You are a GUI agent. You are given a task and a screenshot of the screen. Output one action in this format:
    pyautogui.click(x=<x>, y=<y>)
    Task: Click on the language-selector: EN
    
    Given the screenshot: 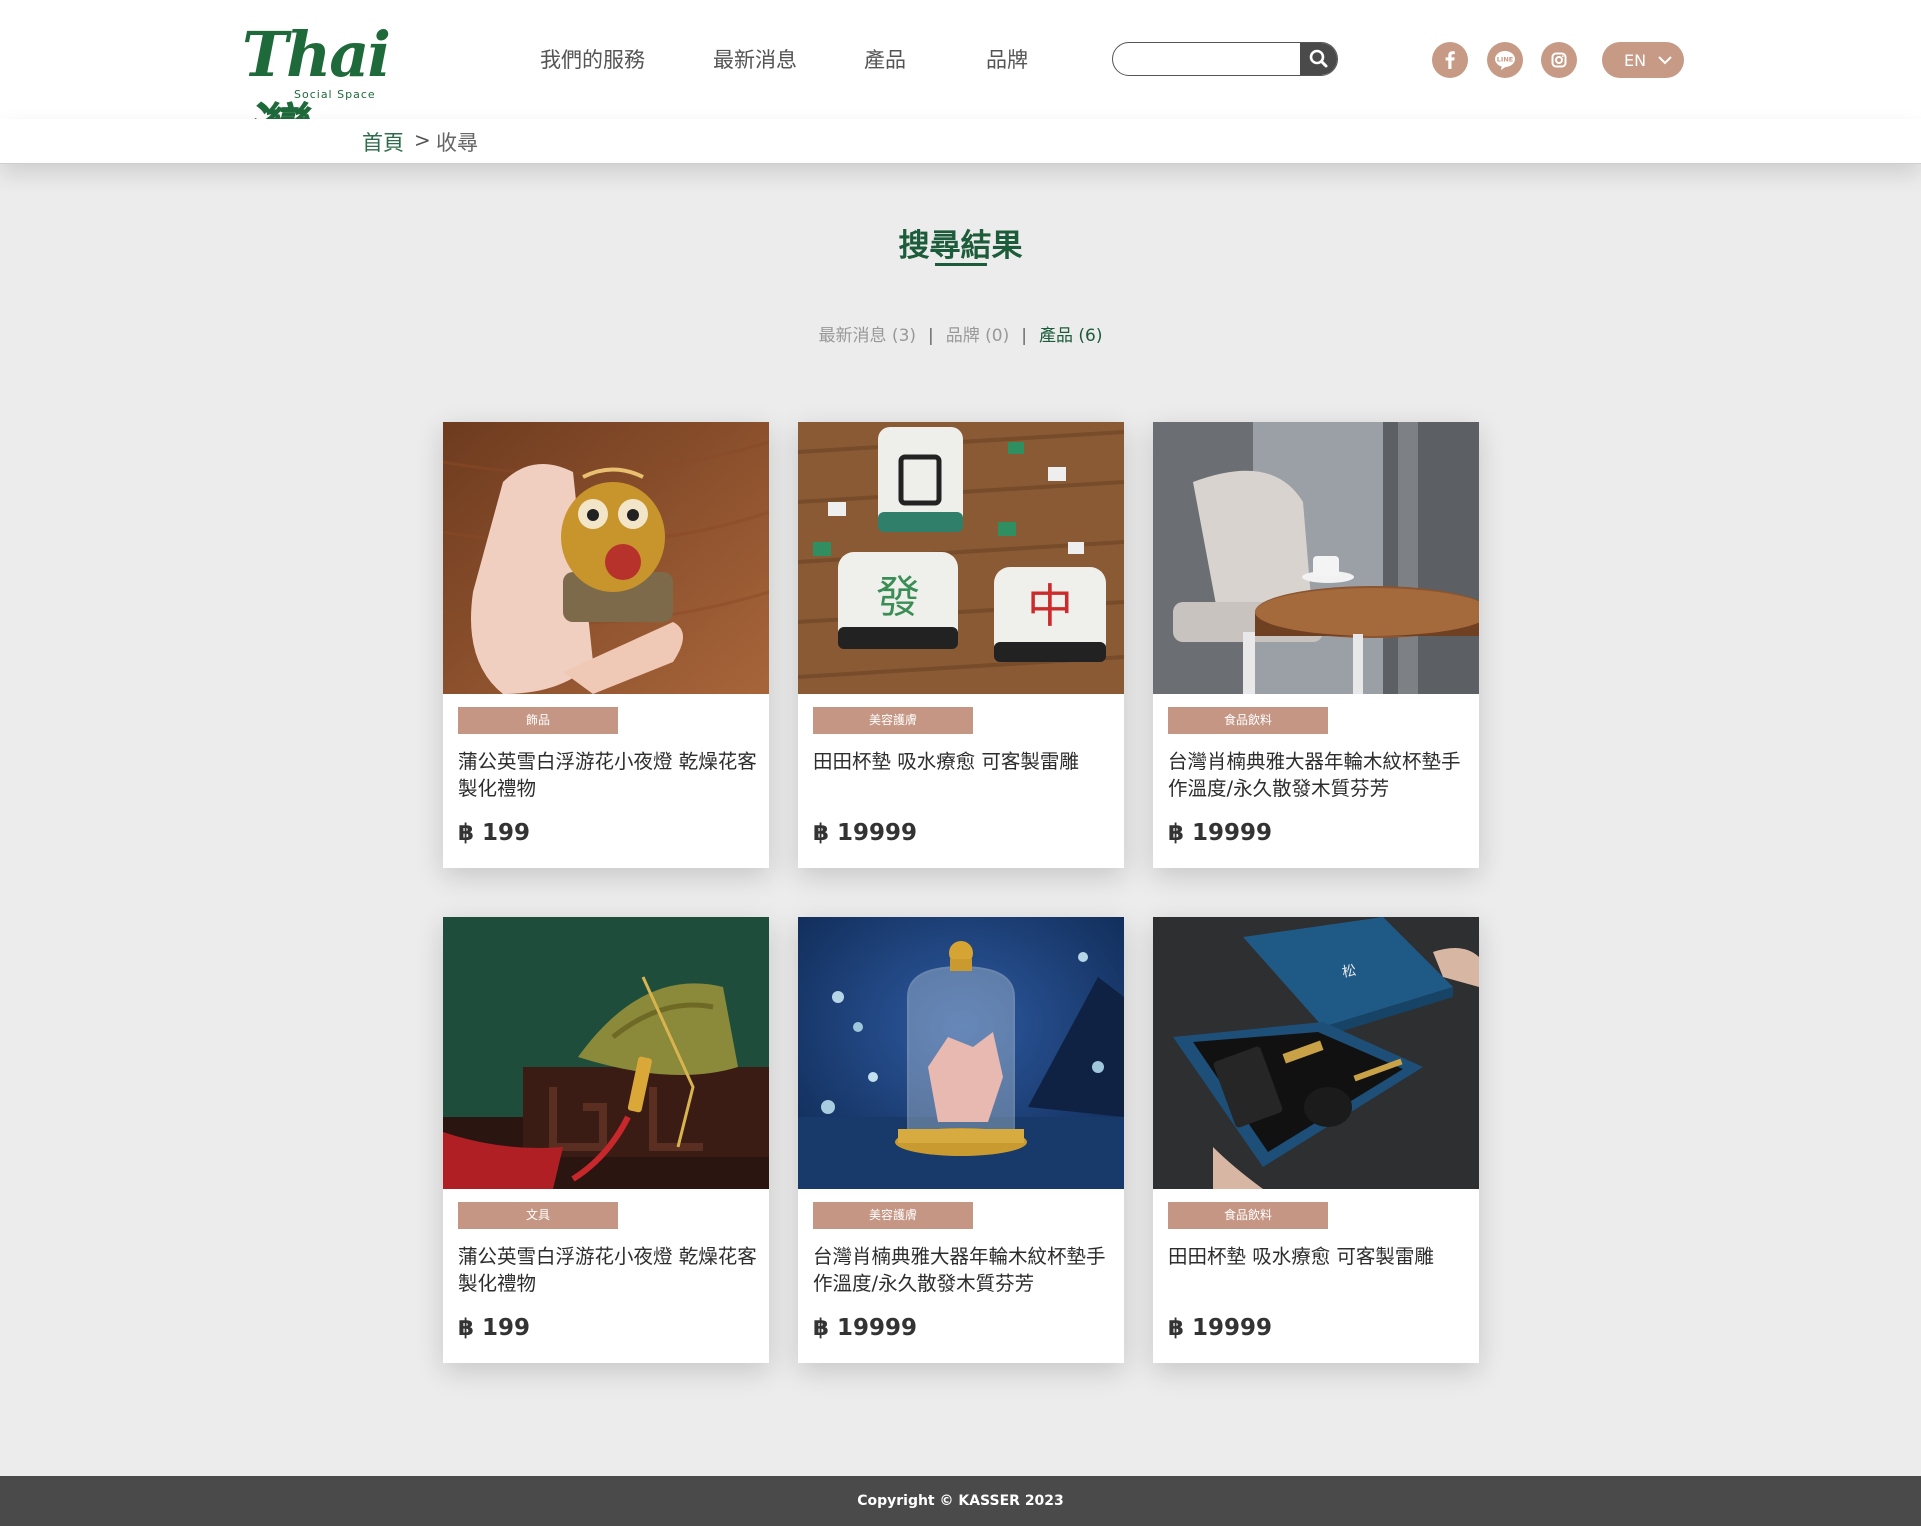 What is the action you would take?
    pyautogui.click(x=1643, y=60)
    